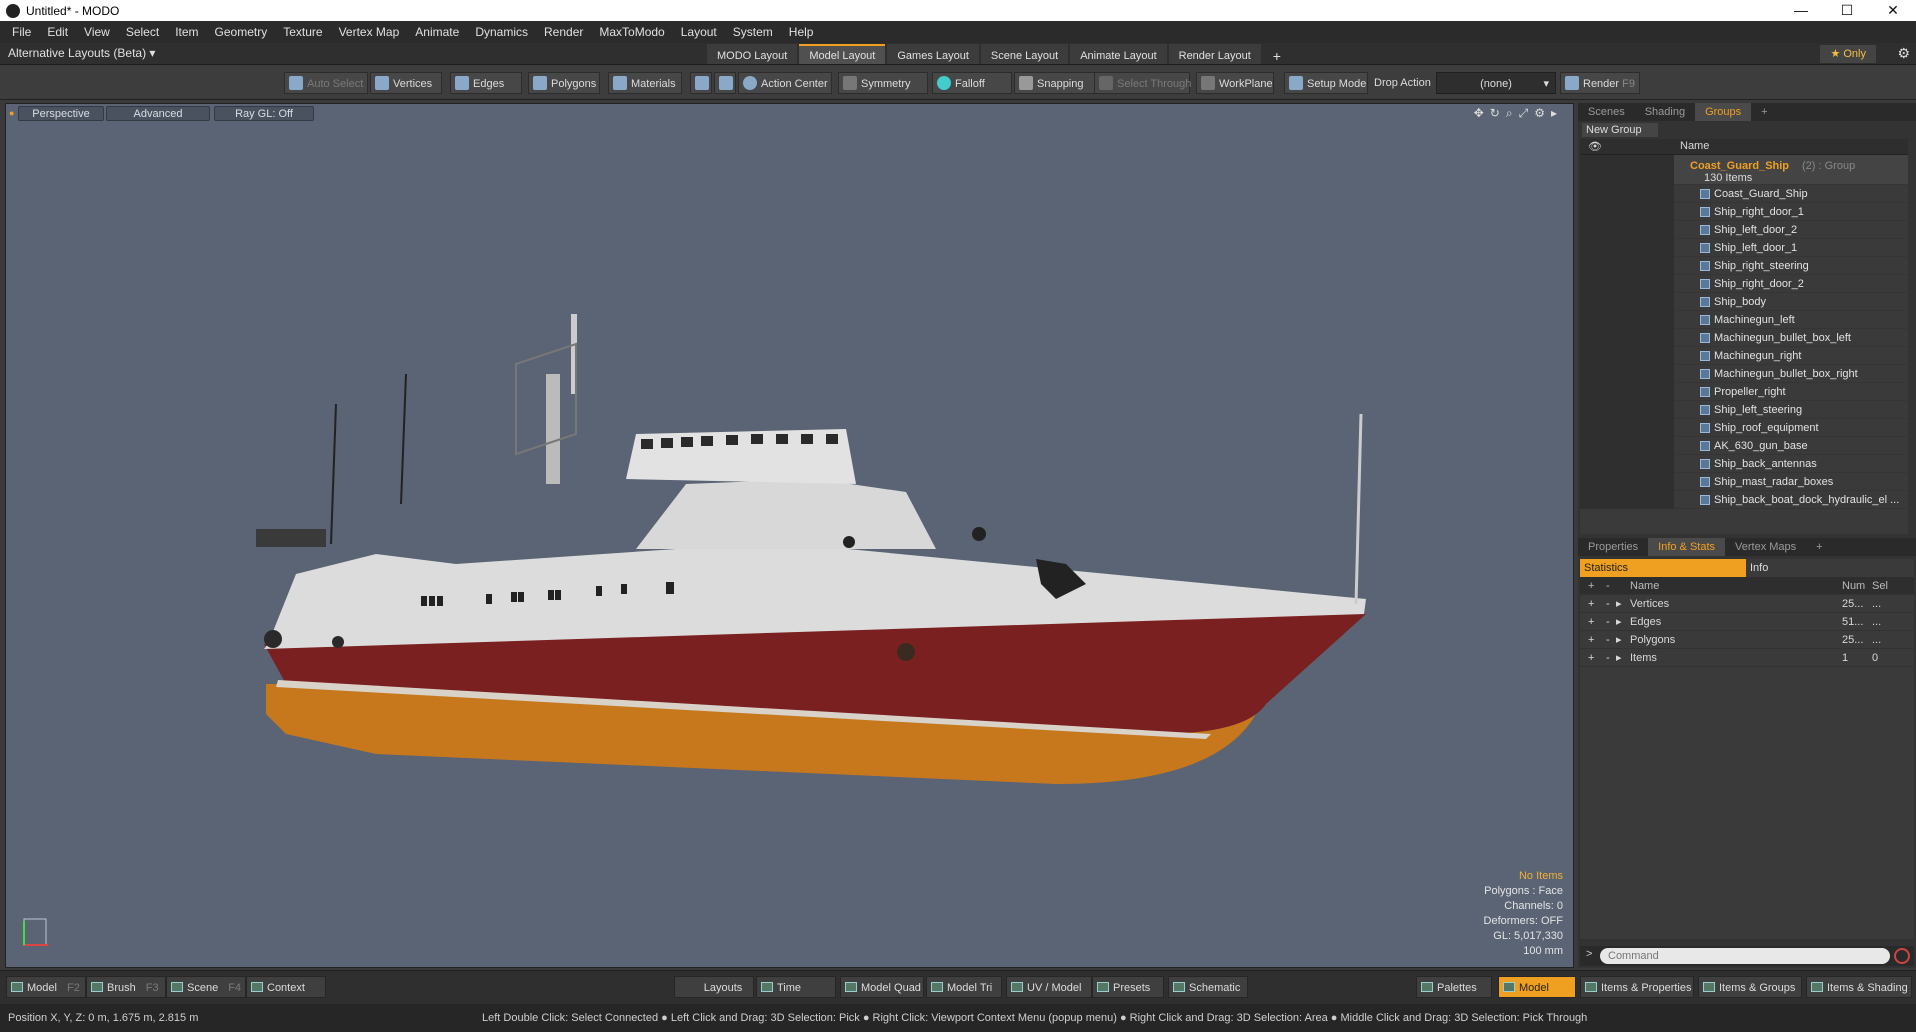 The image size is (1916, 1032). Describe the element at coordinates (1479, 113) in the screenshot. I see `pan-icon: ✥` at that location.